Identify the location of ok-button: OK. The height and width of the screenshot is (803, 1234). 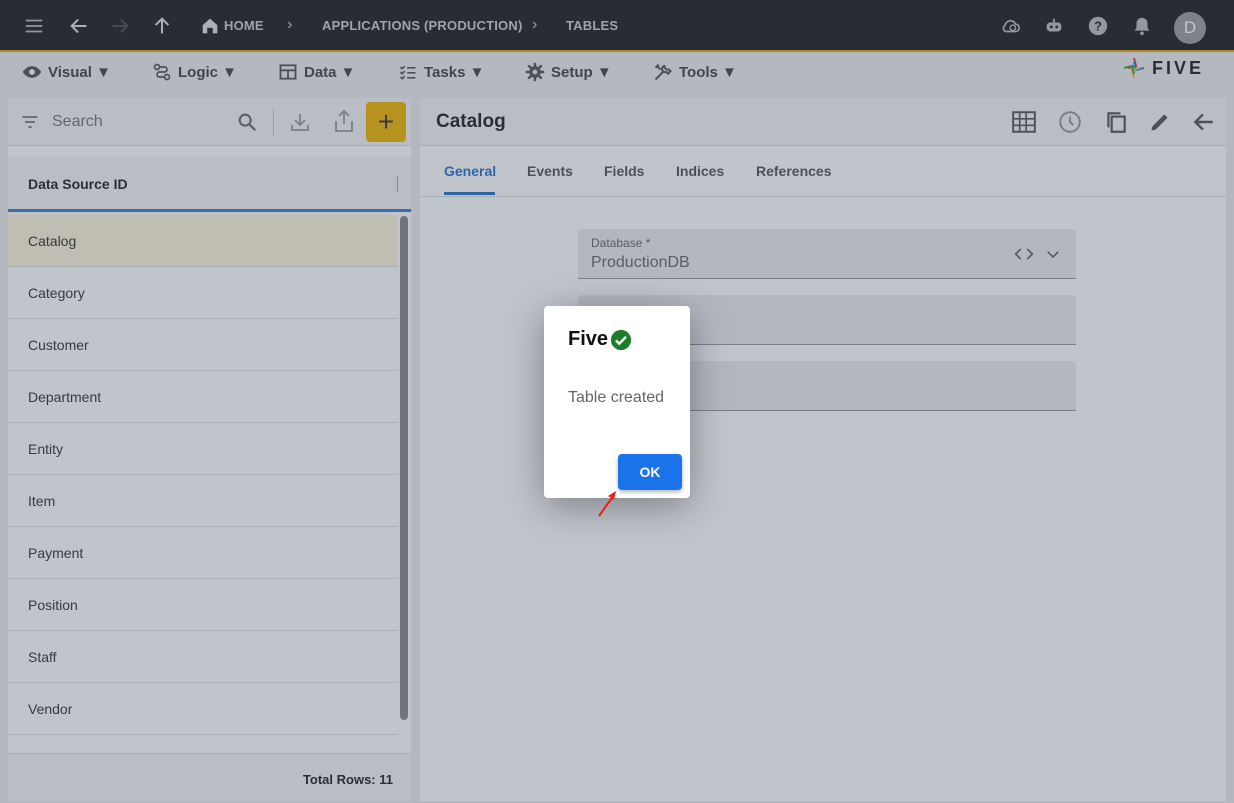
(650, 472).